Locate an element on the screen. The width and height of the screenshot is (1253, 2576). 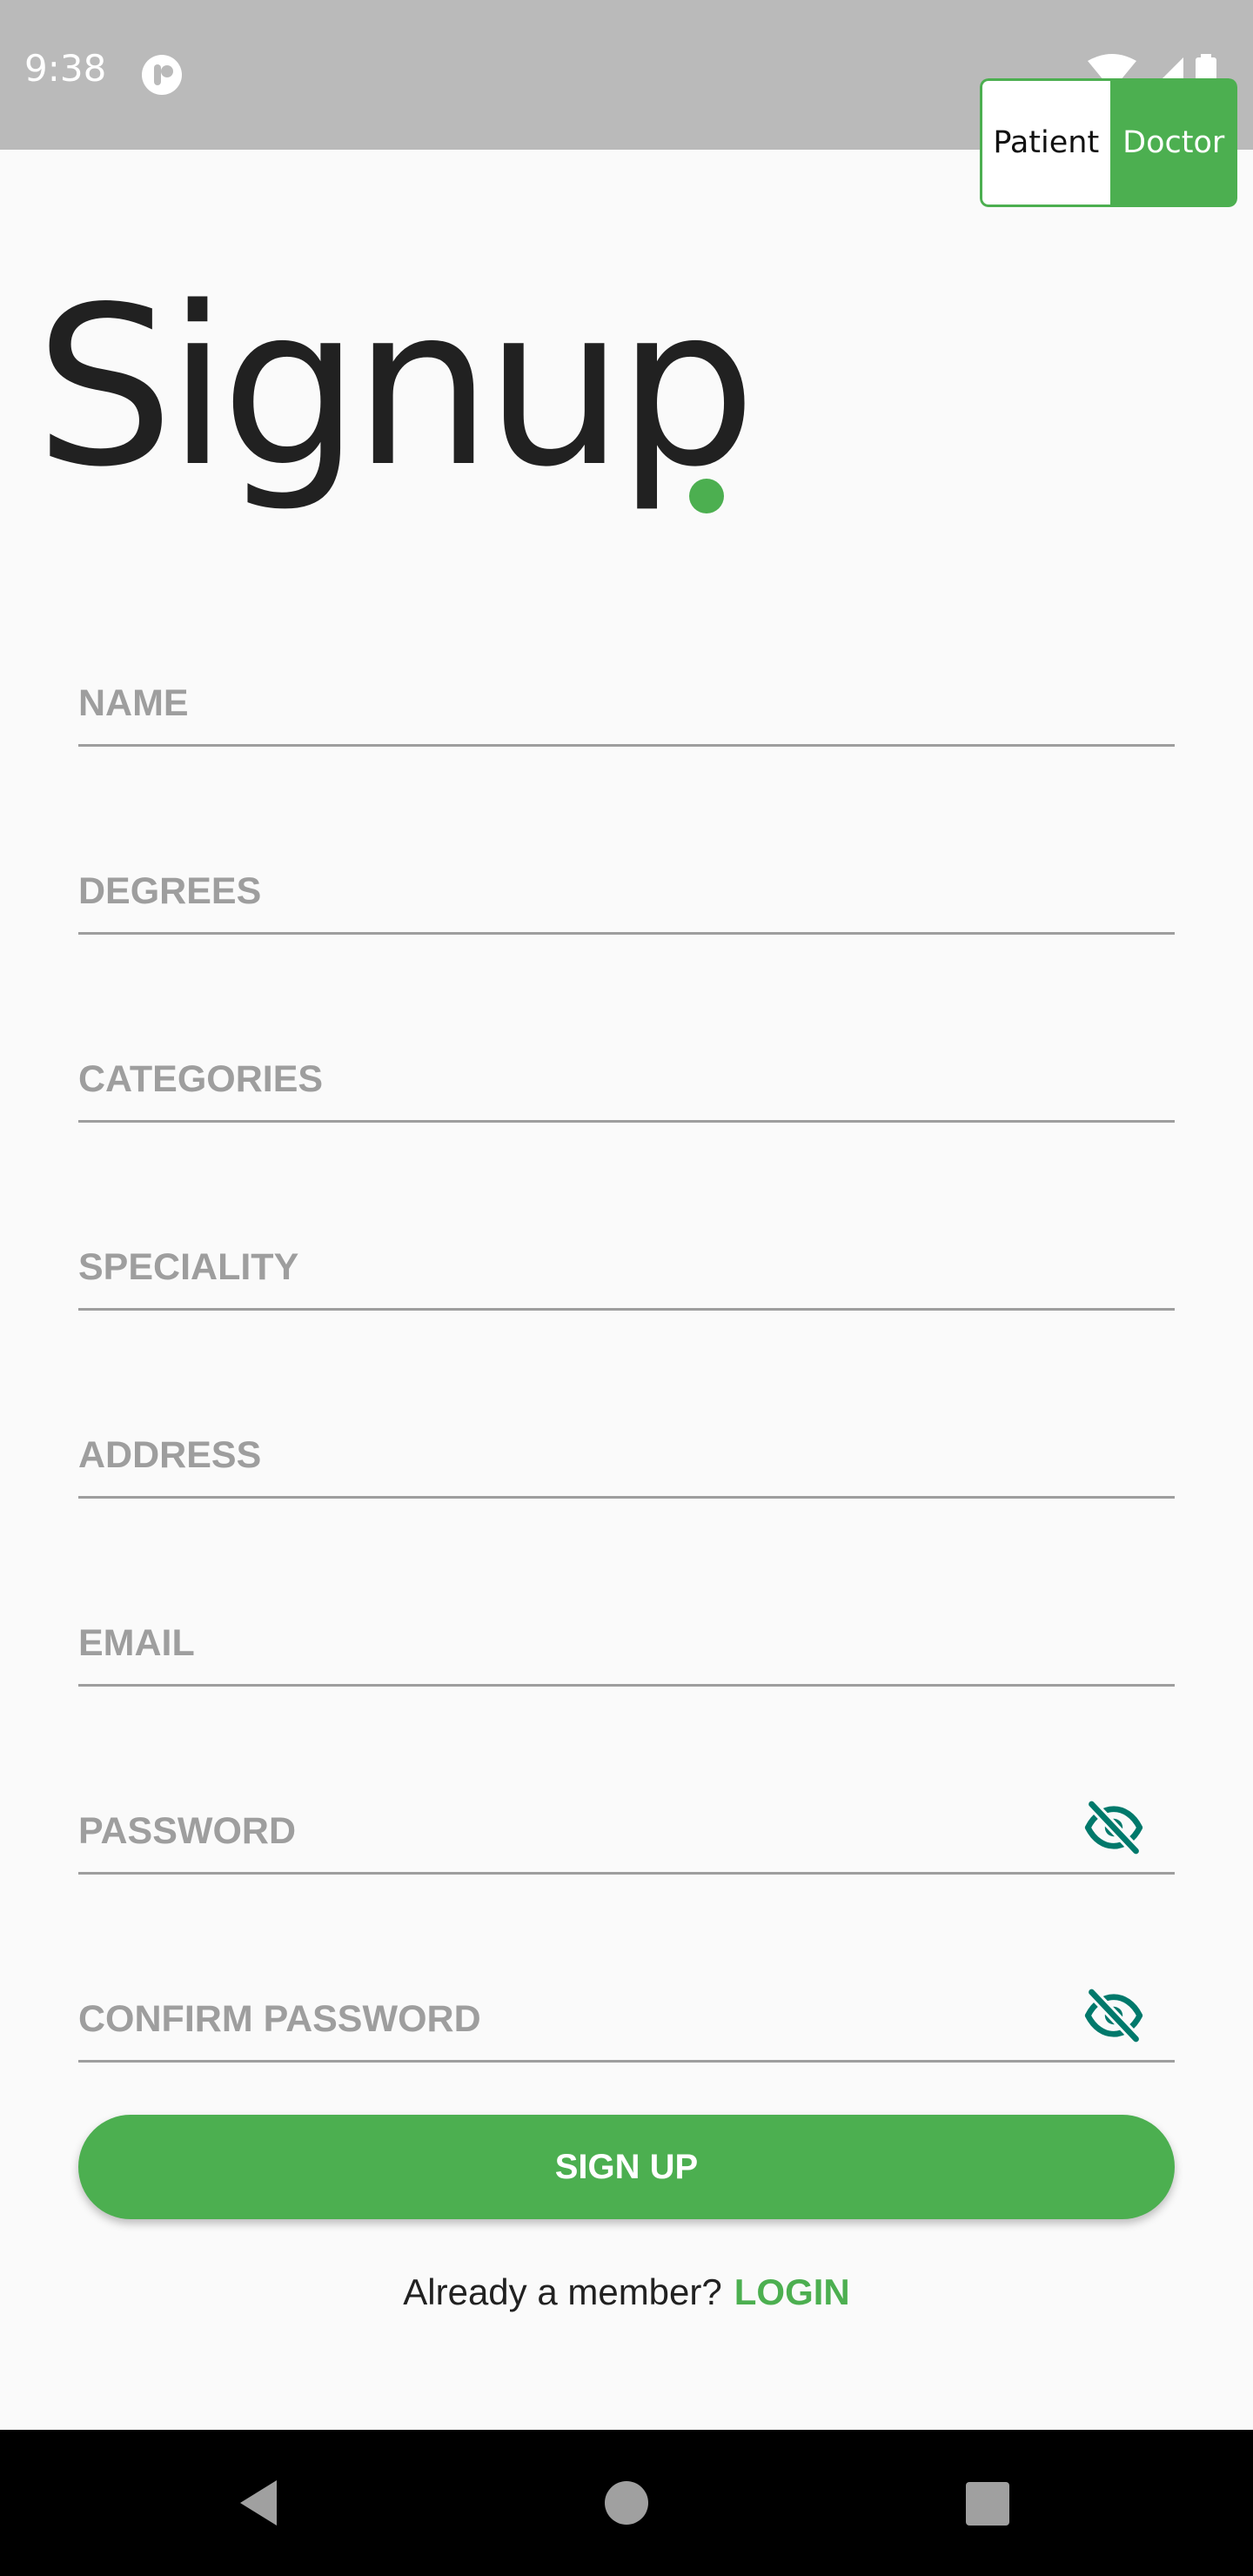
degrees-field is located at coordinates (626, 893).